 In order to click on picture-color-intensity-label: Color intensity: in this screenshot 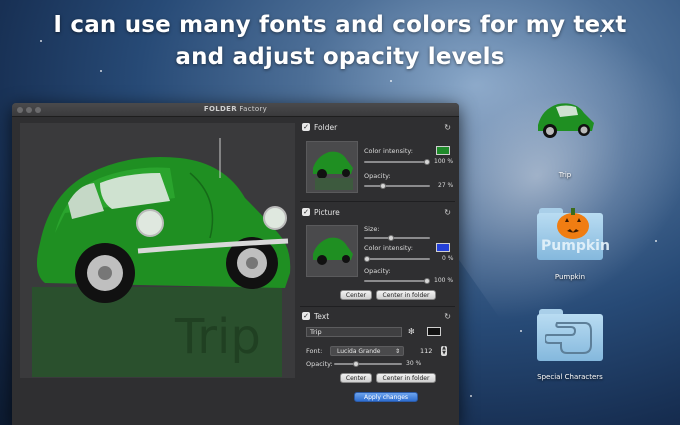, I will do `click(388, 248)`.